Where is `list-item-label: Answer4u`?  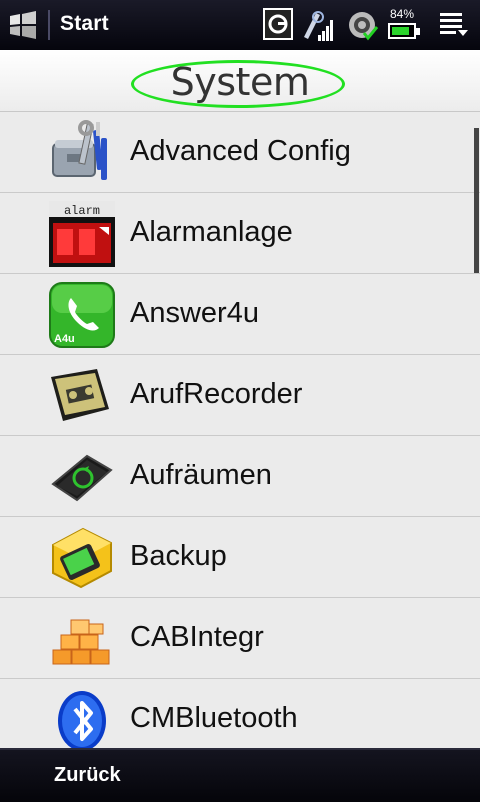 list-item-label: Answer4u is located at coordinates (194, 313).